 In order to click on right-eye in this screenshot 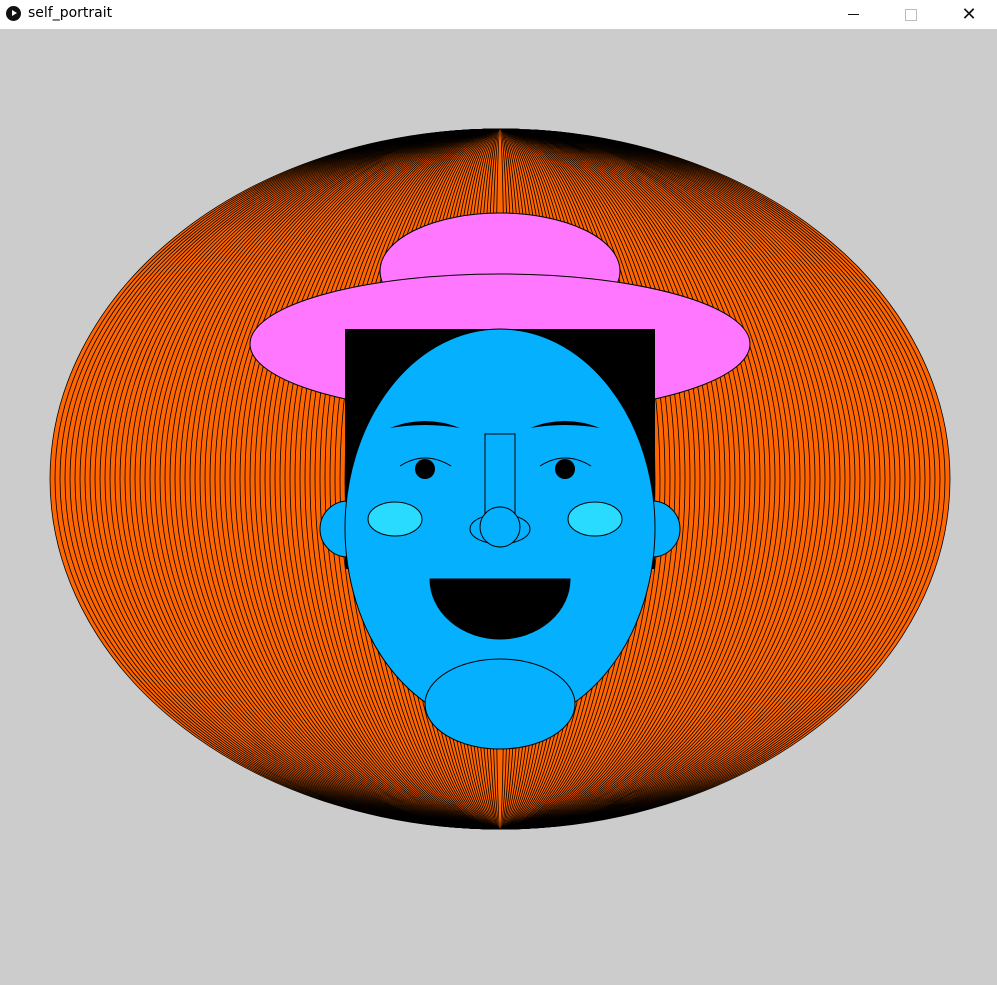, I will do `click(565, 469)`.